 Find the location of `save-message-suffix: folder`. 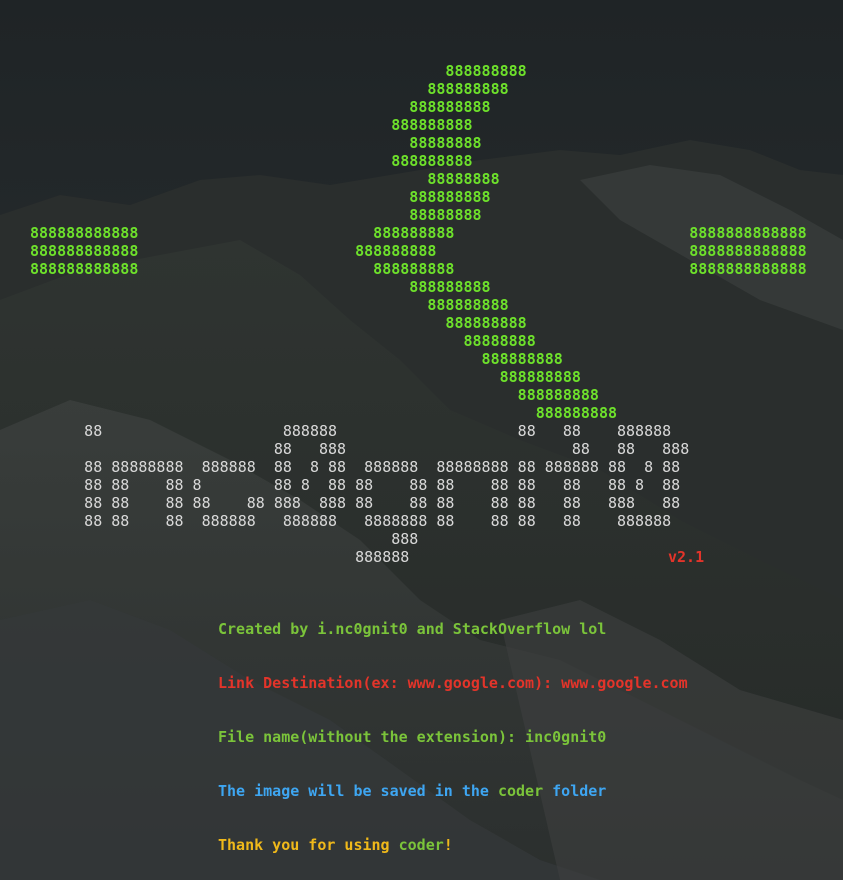

save-message-suffix: folder is located at coordinates (575, 791).